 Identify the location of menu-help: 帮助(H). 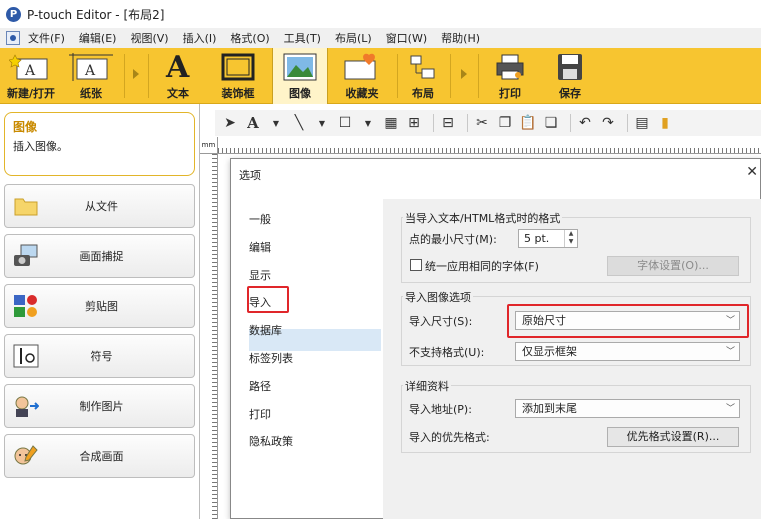
(460, 38).